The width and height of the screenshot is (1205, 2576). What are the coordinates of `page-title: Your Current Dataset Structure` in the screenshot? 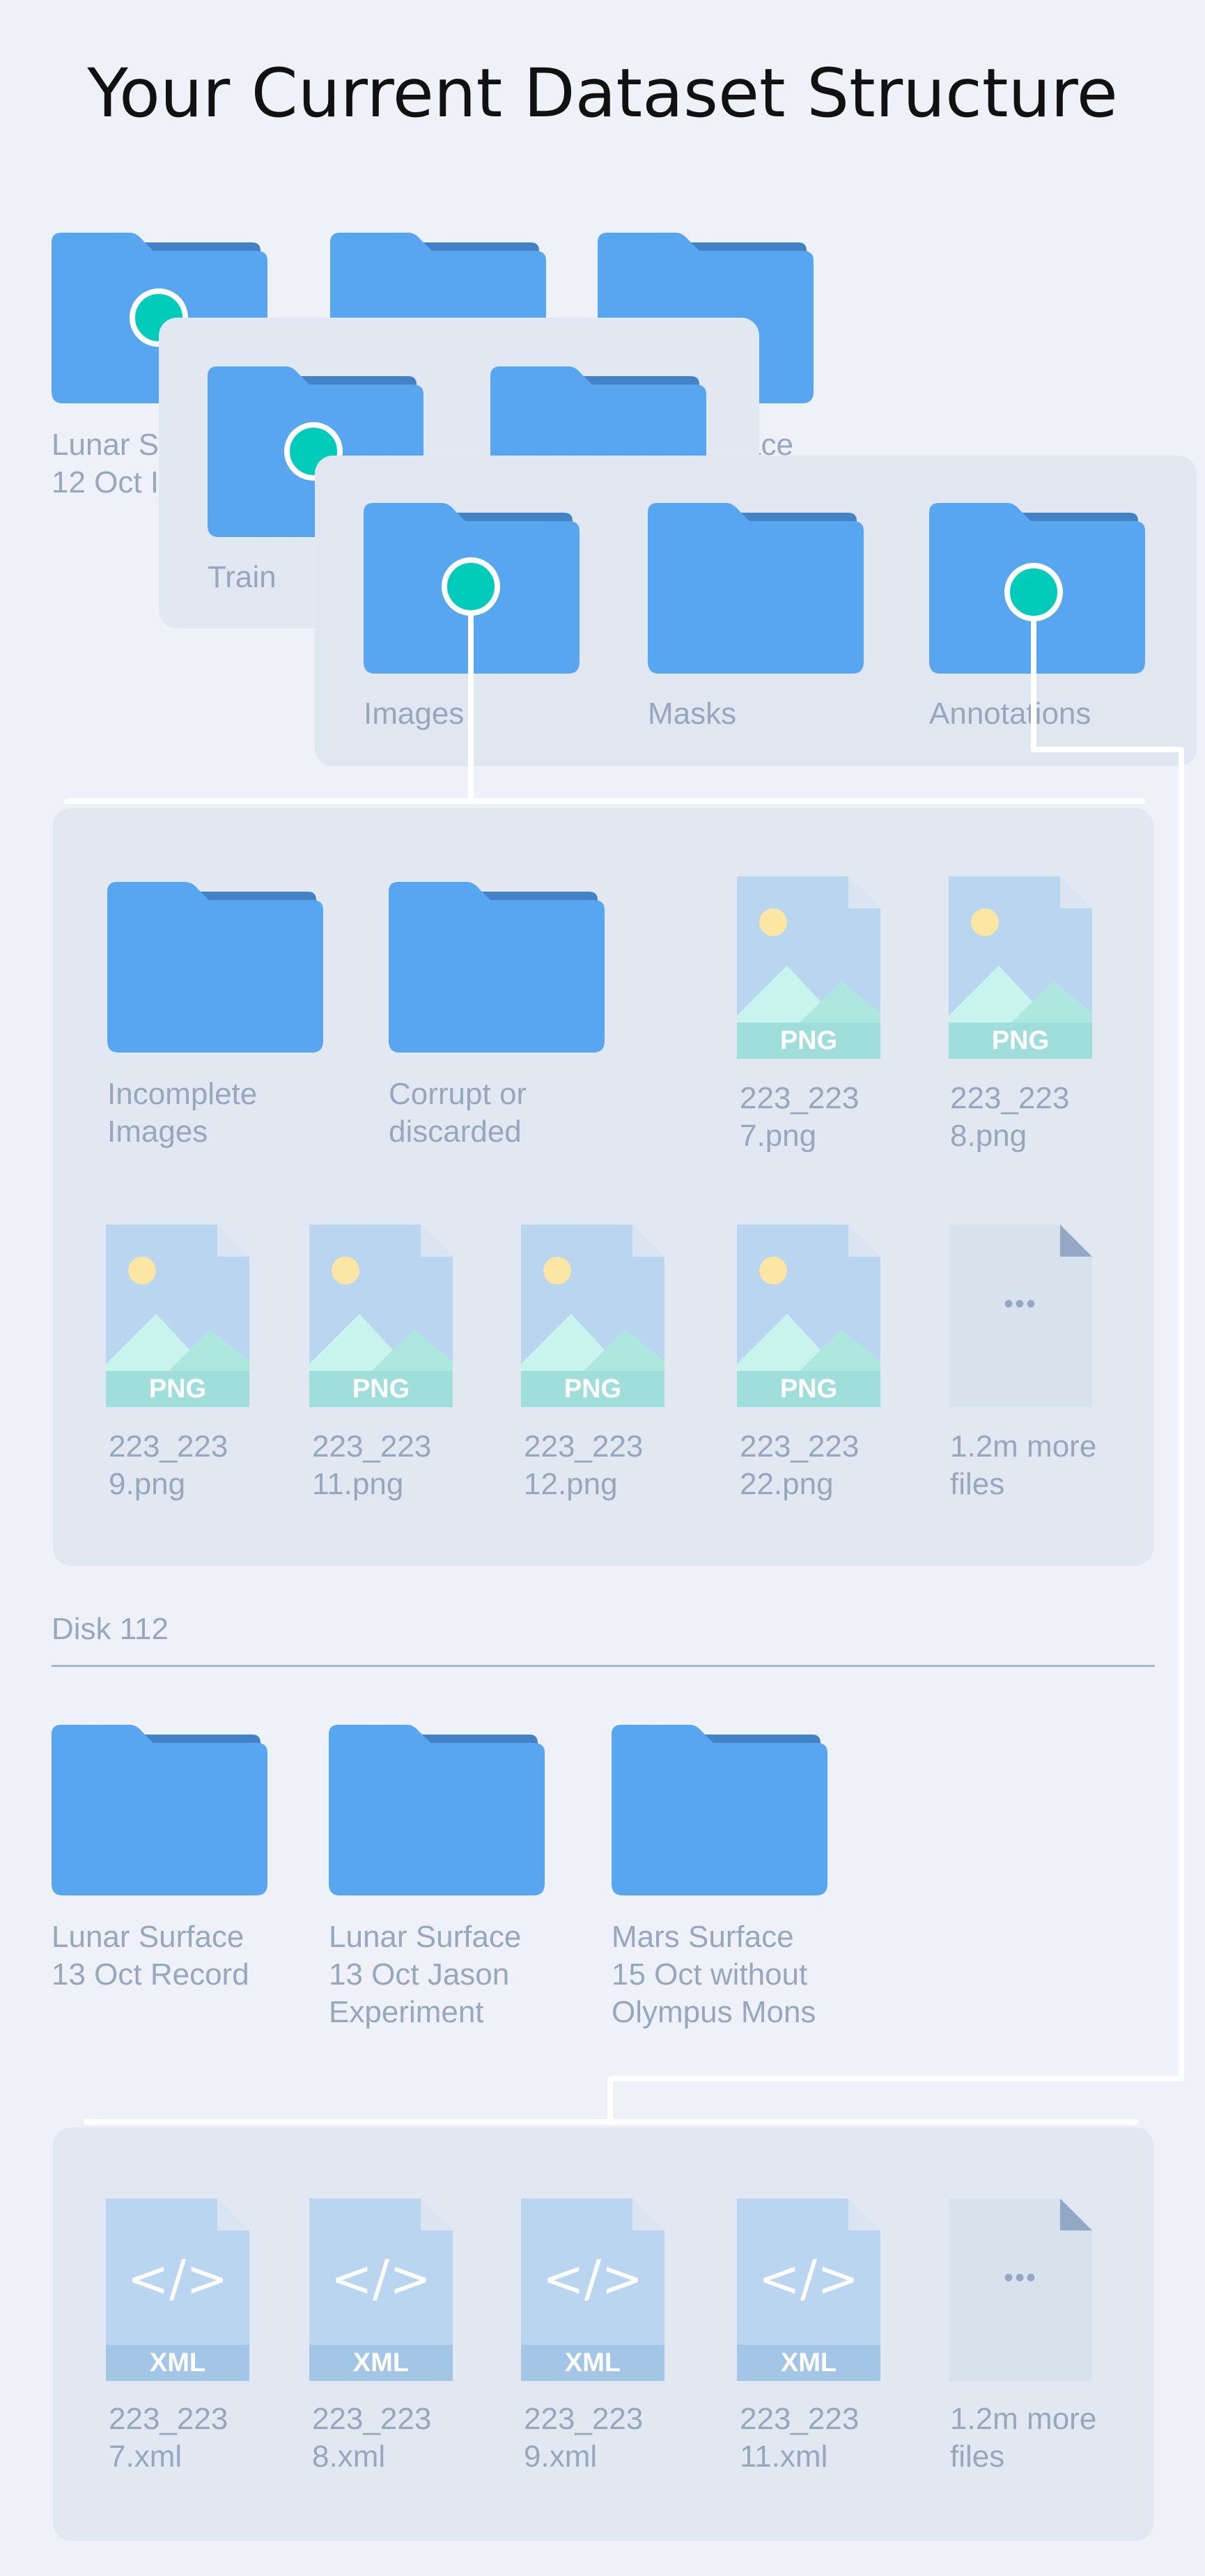 It's located at (602, 93).